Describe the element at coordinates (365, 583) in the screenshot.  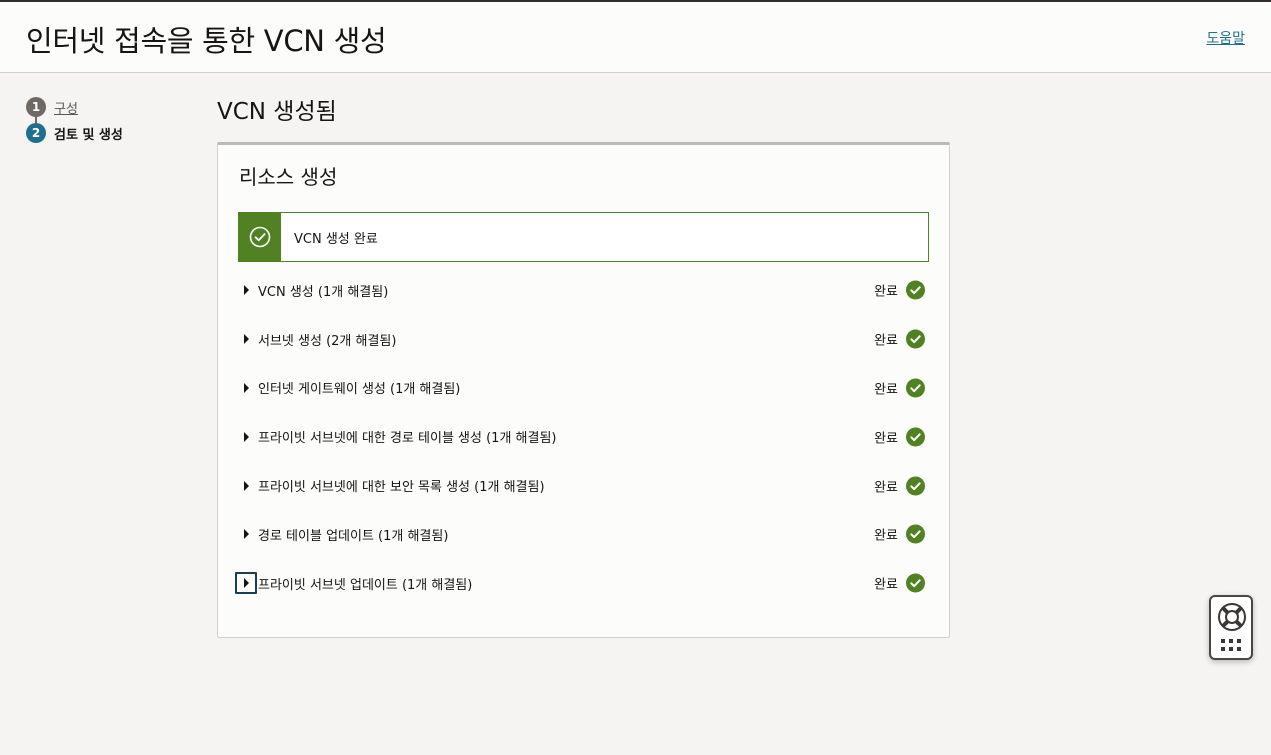
I see `resource-item-label: 프라이빗 서브넷 업데이트 (1개 해결됨)` at that location.